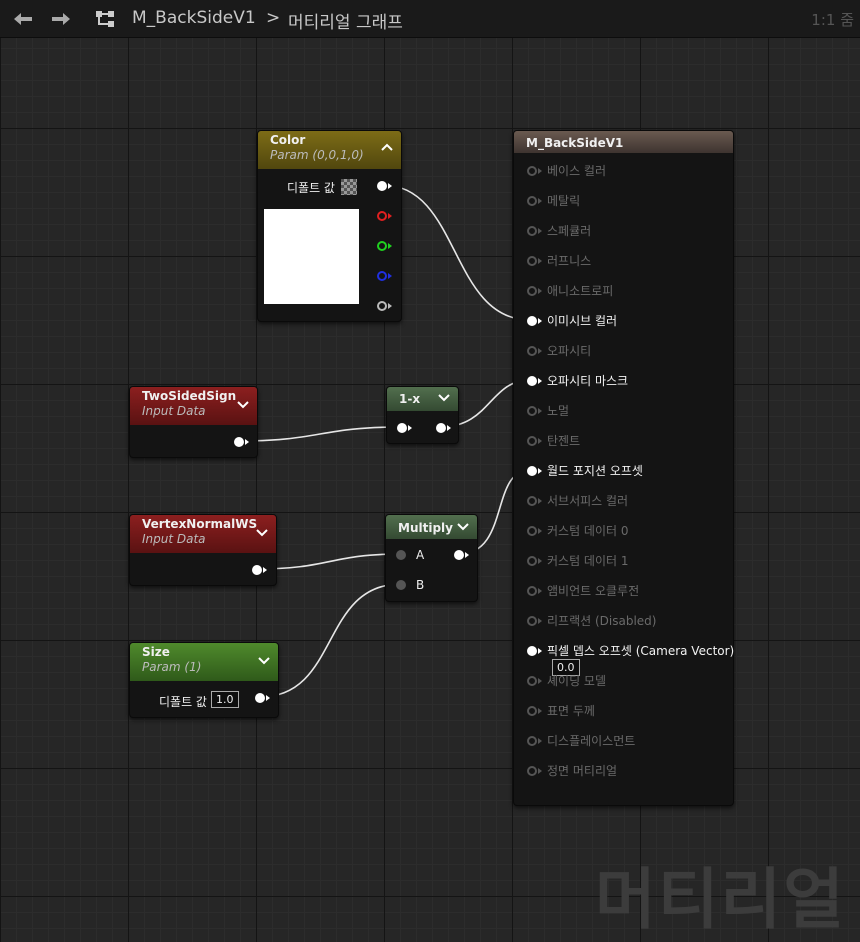 The image size is (860, 942). Describe the element at coordinates (595, 471) in the screenshot. I see `material-input-label: 월드 포지션 오프셋` at that location.